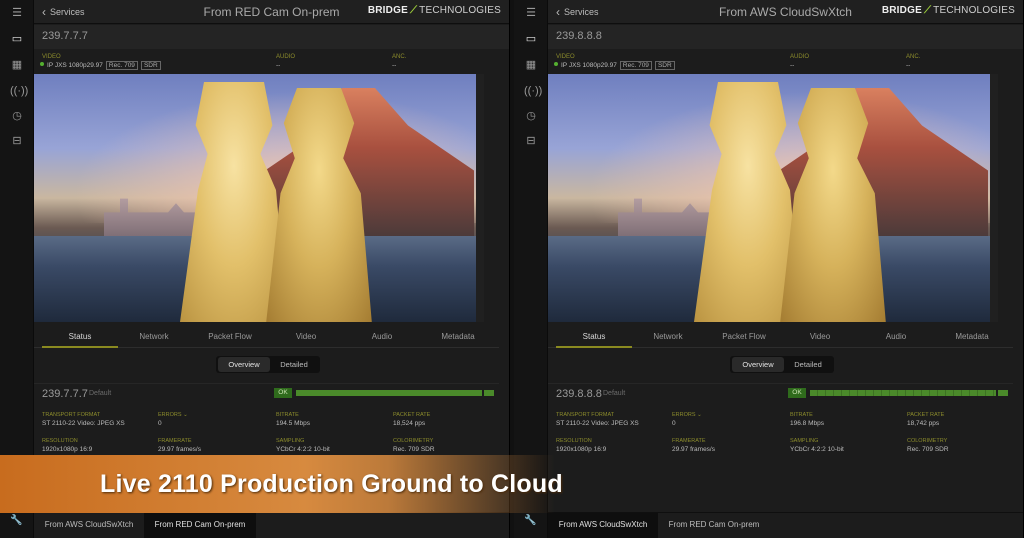  What do you see at coordinates (65, 36) in the screenshot?
I see `stream-ip: 239.7.7.7` at bounding box center [65, 36].